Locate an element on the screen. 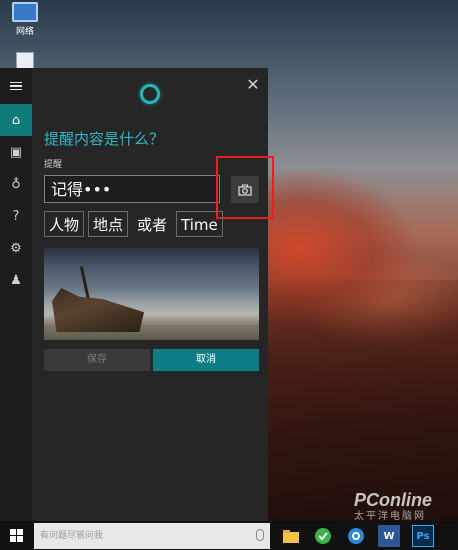 This screenshot has width=458, height=550. windows-logo-icon is located at coordinates (16, 535).